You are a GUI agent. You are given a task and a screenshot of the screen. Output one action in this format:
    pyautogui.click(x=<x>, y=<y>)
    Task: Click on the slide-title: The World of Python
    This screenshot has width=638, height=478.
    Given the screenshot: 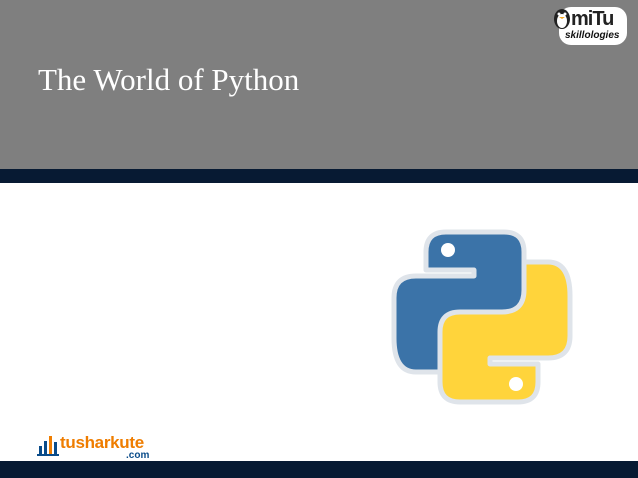 What is the action you would take?
    pyautogui.click(x=169, y=79)
    